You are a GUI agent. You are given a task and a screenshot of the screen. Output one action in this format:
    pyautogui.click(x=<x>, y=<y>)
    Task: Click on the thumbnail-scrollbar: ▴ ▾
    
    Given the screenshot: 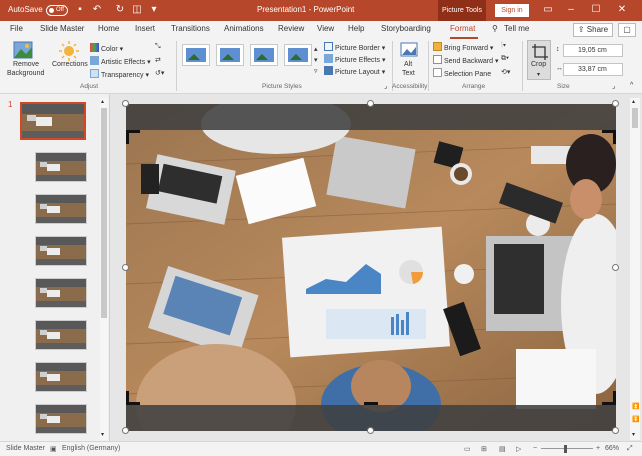 What is the action you would take?
    pyautogui.click(x=104, y=269)
    